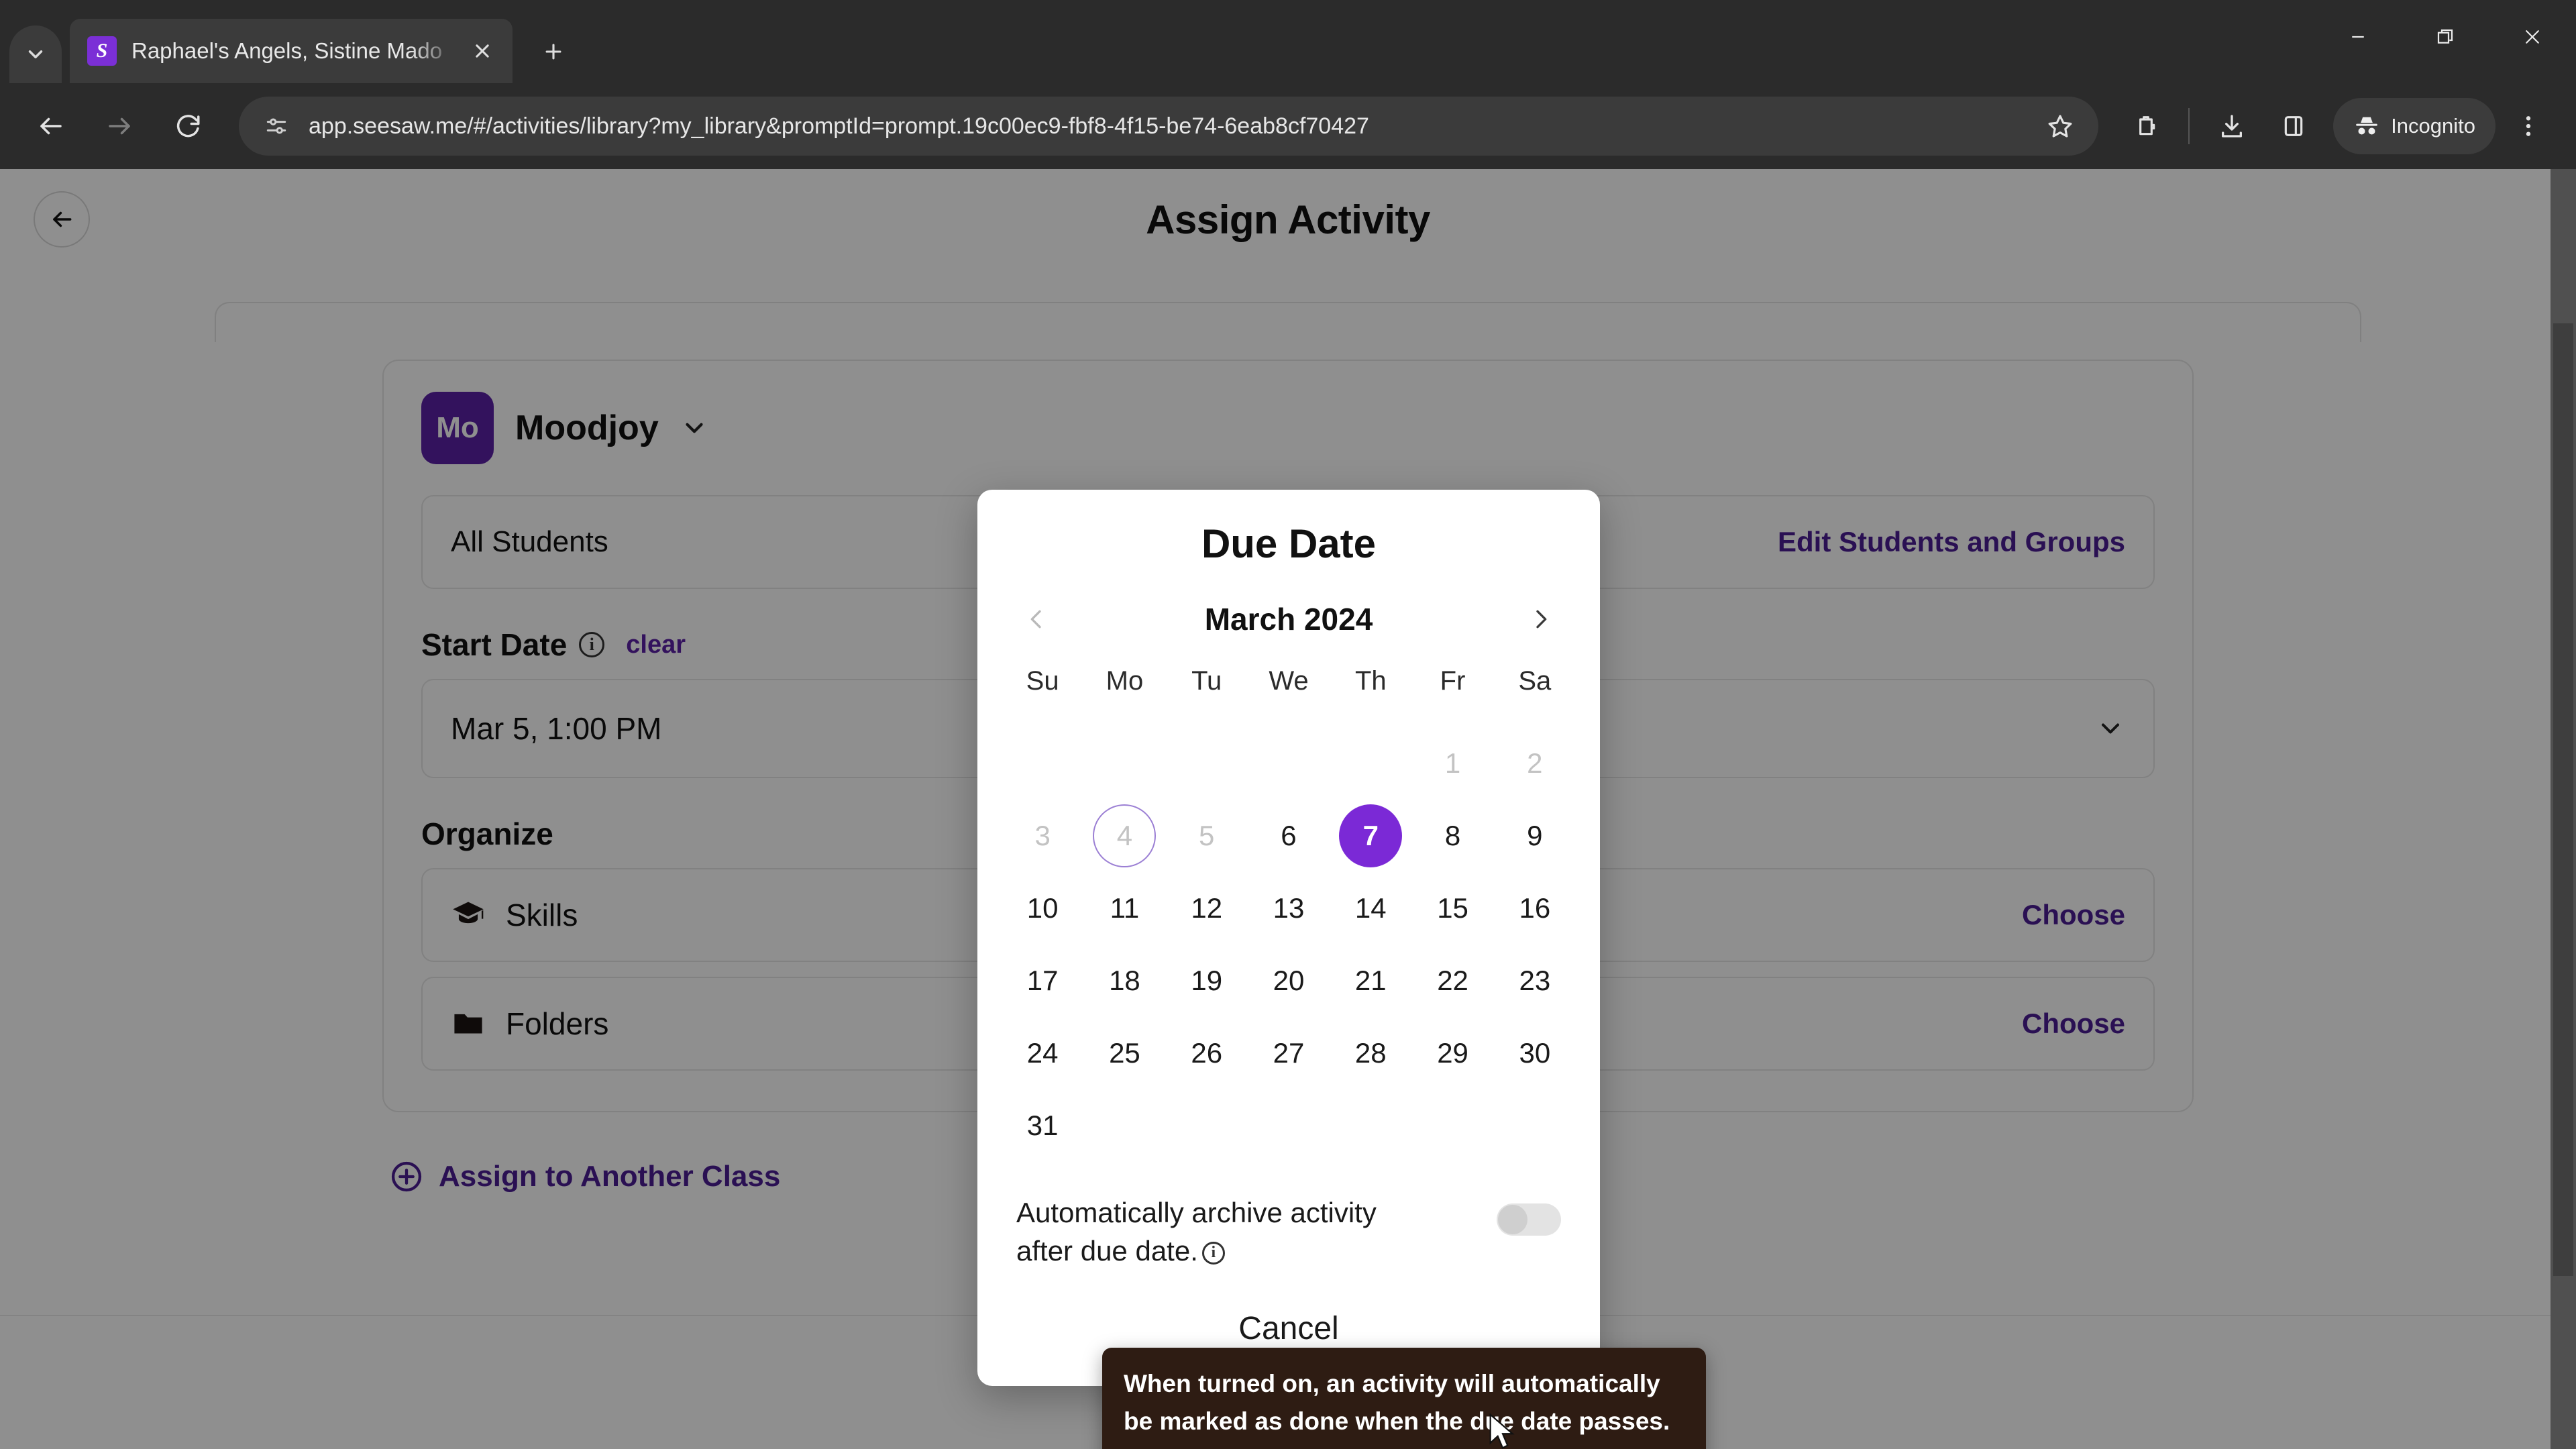 The width and height of the screenshot is (2576, 1449). I want to click on tab-favicon: S, so click(102, 51).